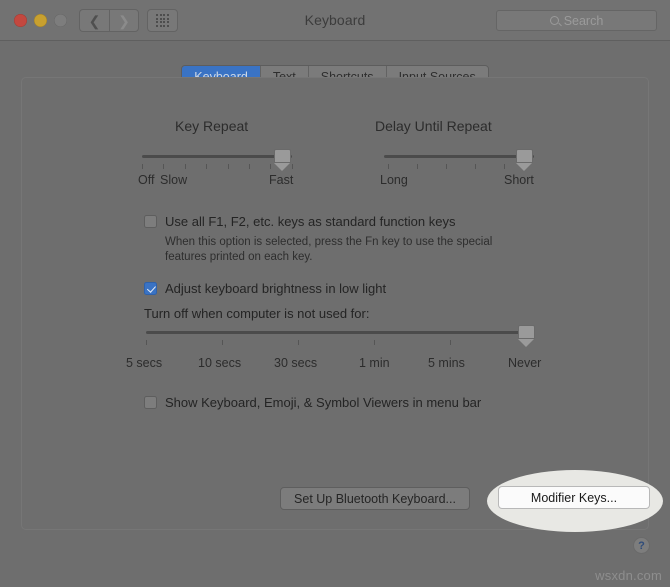 The height and width of the screenshot is (587, 670). Describe the element at coordinates (583, 20) in the screenshot. I see `search-placeholder: Search` at that location.